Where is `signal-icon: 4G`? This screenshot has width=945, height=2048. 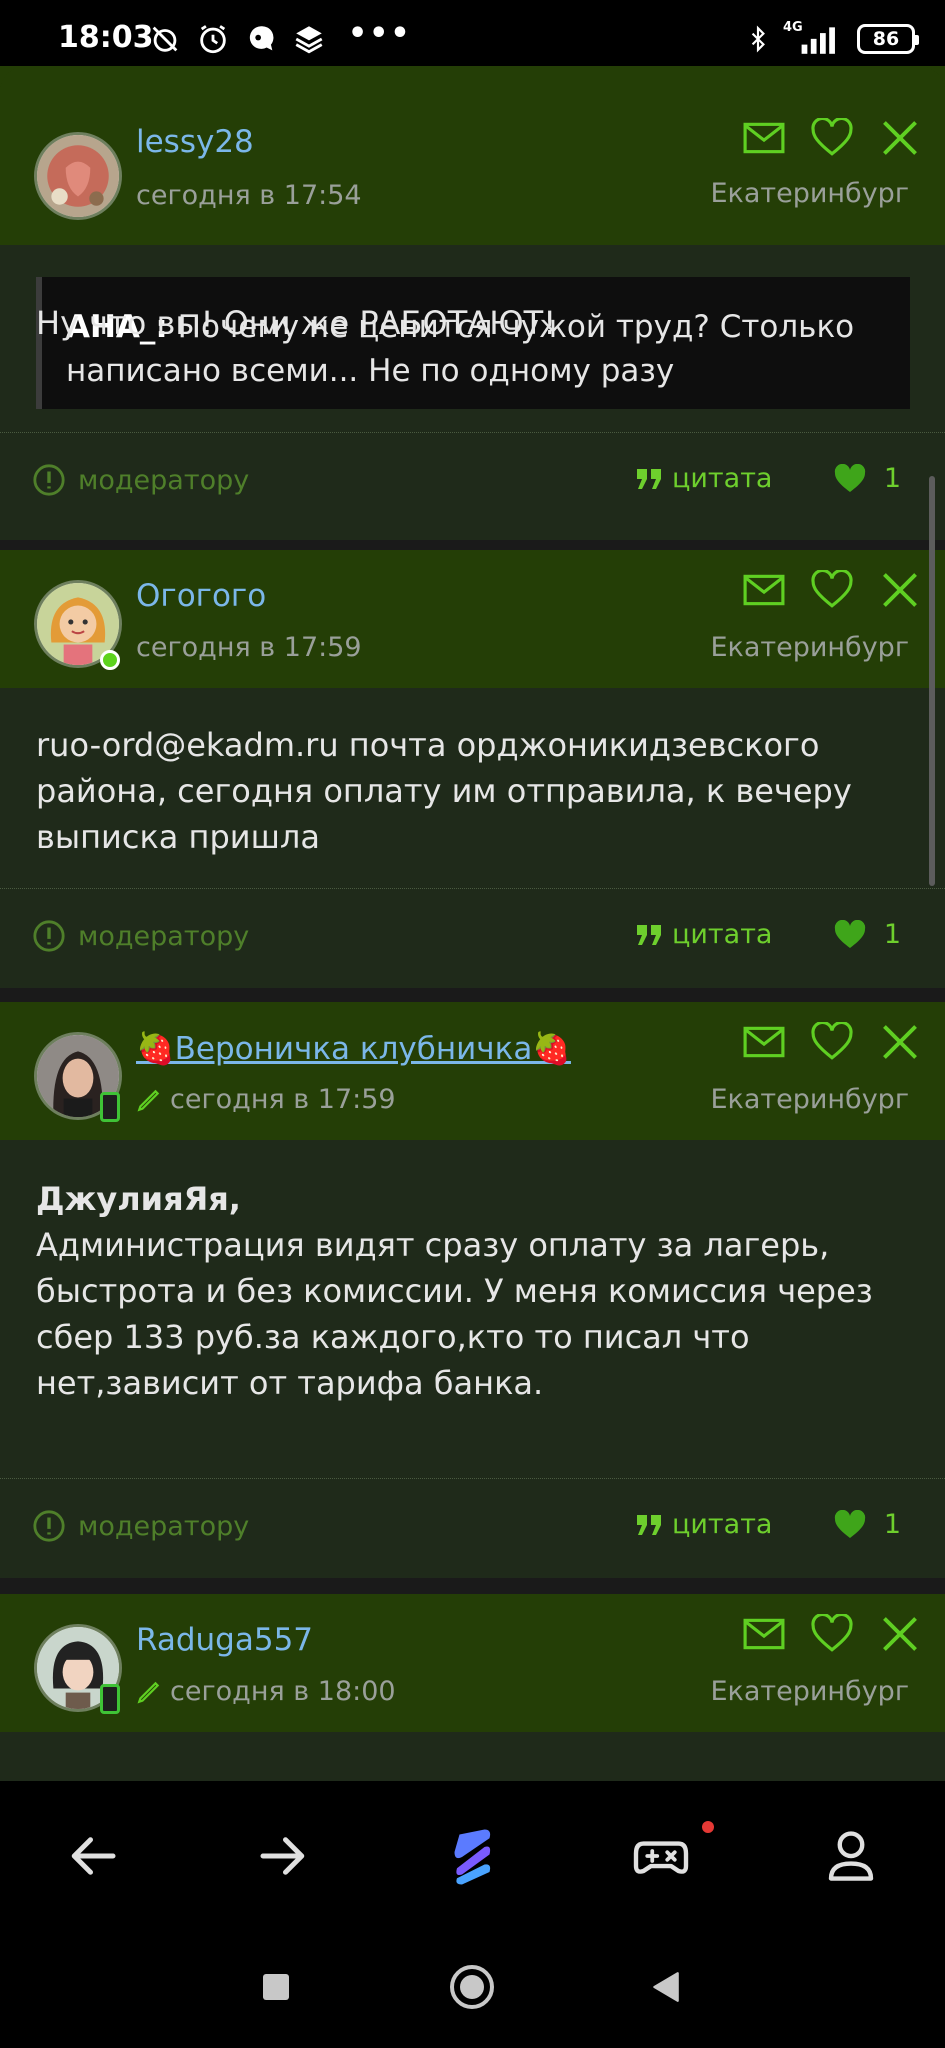 signal-icon: 4G is located at coordinates (814, 38).